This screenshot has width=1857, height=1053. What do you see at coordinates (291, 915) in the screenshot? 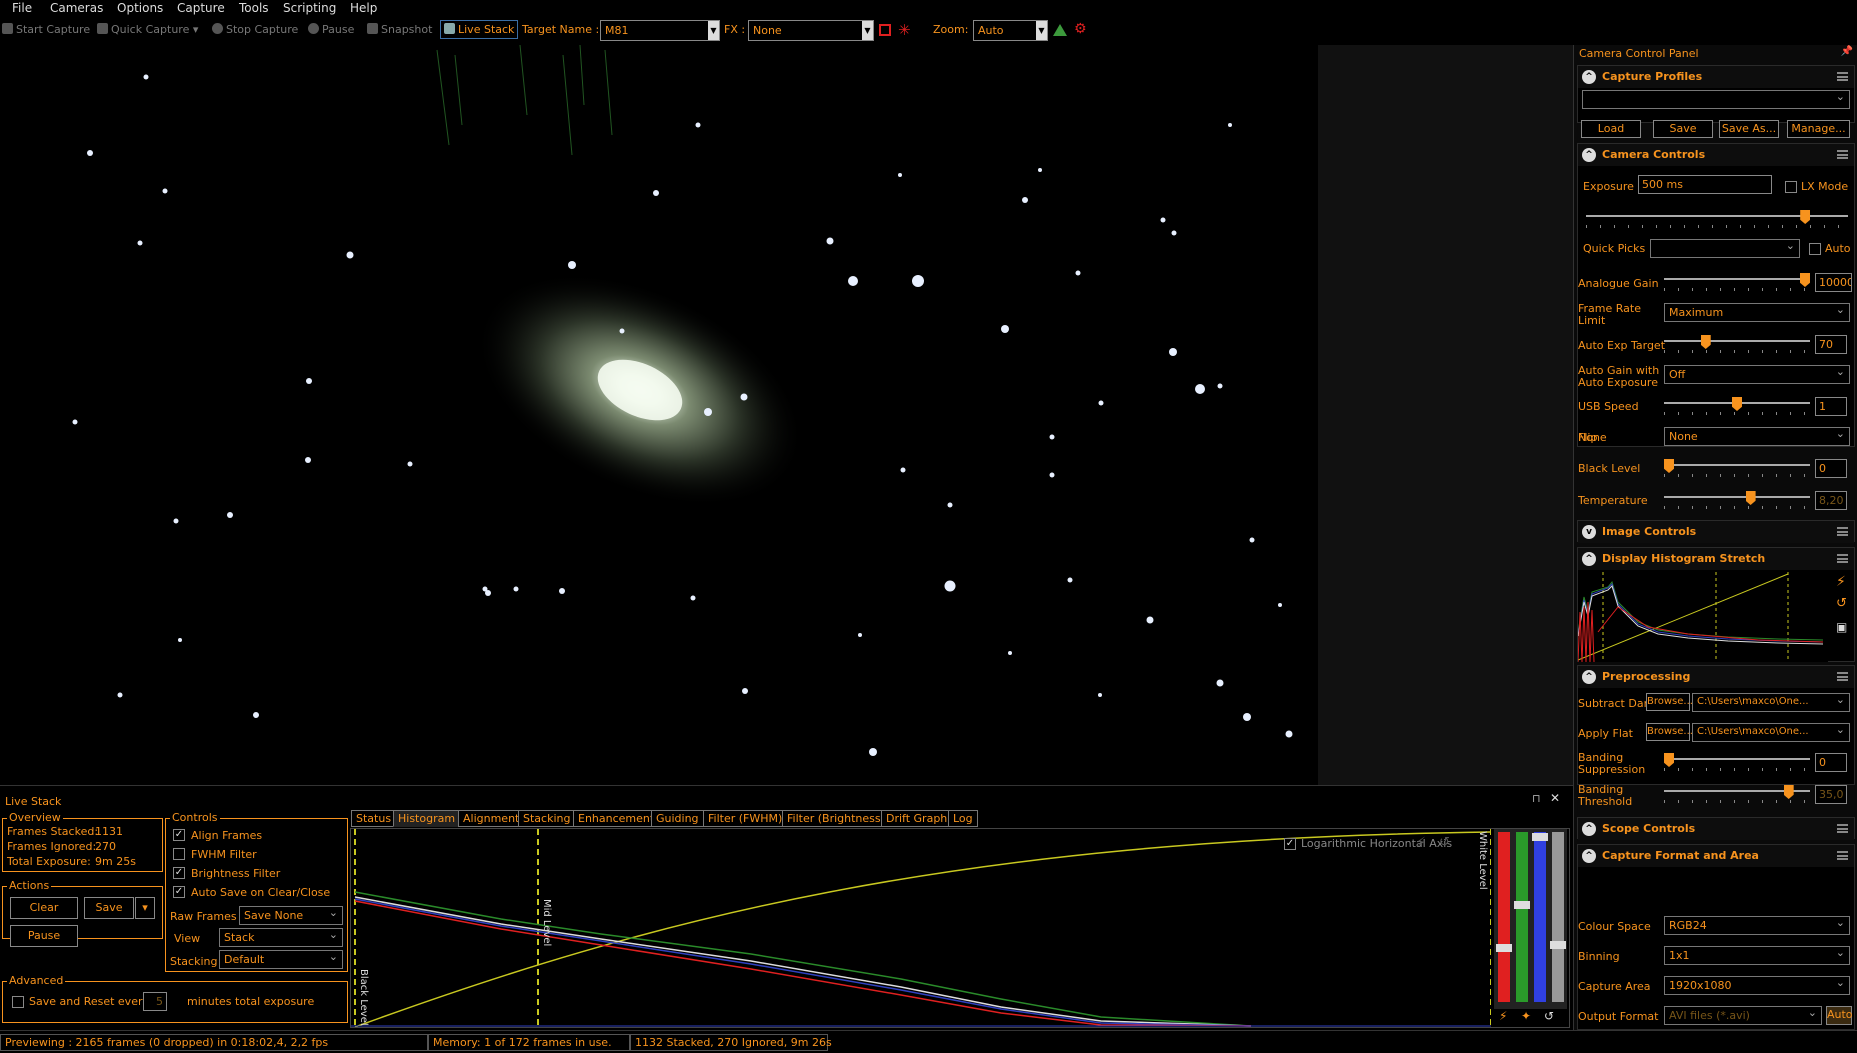
I see `raw-frames-select: Save None` at bounding box center [291, 915].